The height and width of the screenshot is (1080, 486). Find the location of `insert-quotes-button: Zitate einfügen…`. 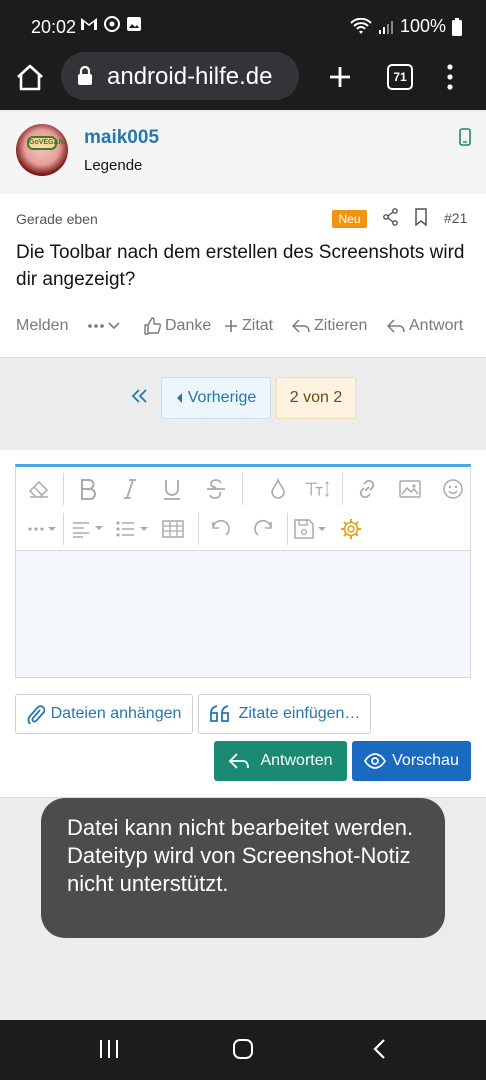

insert-quotes-button: Zitate einfügen… is located at coordinates (284, 714).